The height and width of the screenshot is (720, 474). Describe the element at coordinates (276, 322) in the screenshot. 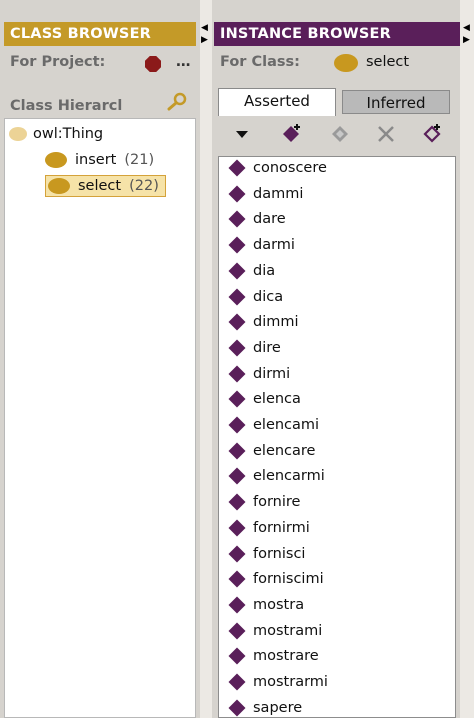

I see `instance-label: dimmi` at that location.